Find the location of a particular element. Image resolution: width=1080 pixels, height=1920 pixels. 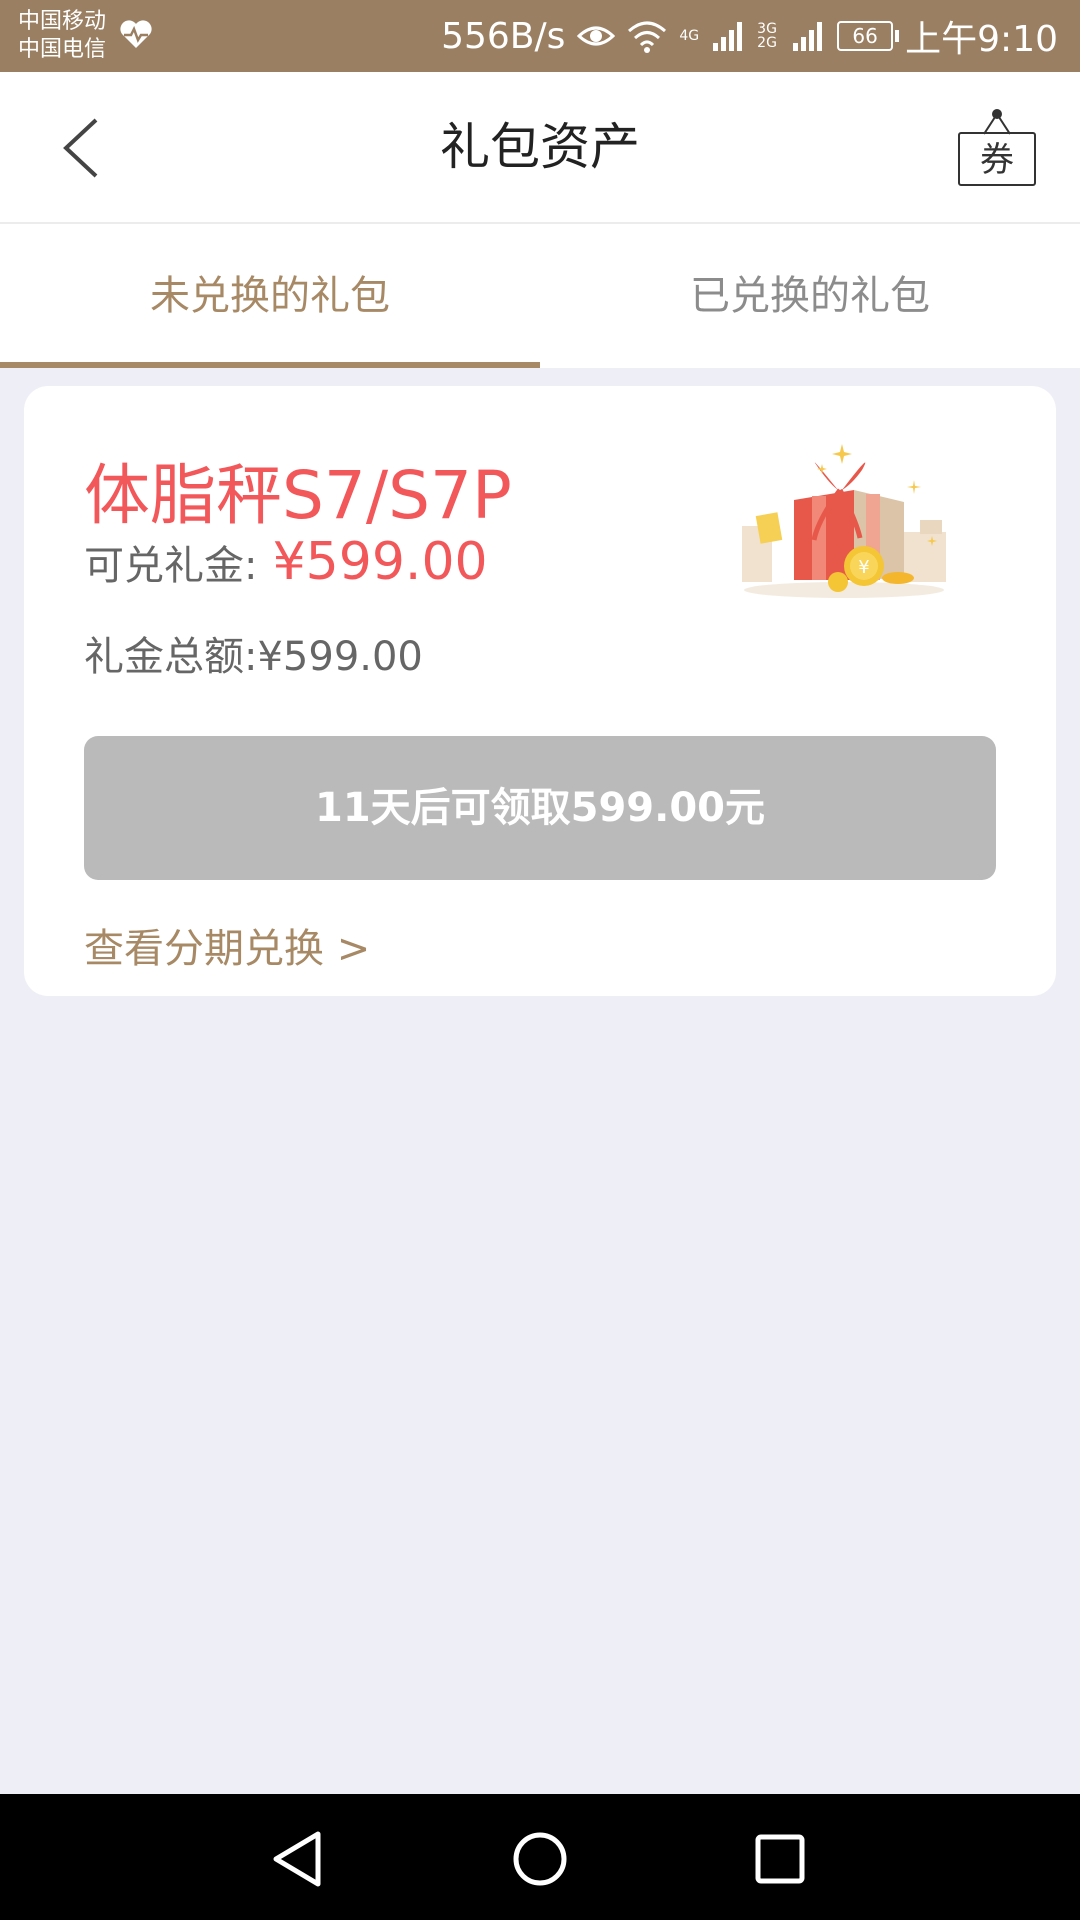

carrier-2: 中国电信 is located at coordinates (62, 49).